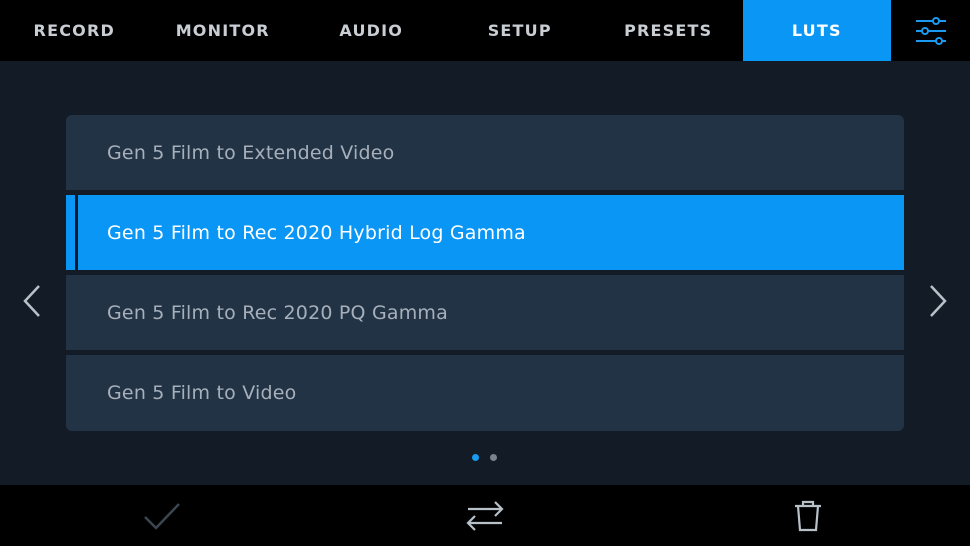 This screenshot has height=546, width=970. What do you see at coordinates (484, 457) in the screenshot?
I see `page-indicator` at bounding box center [484, 457].